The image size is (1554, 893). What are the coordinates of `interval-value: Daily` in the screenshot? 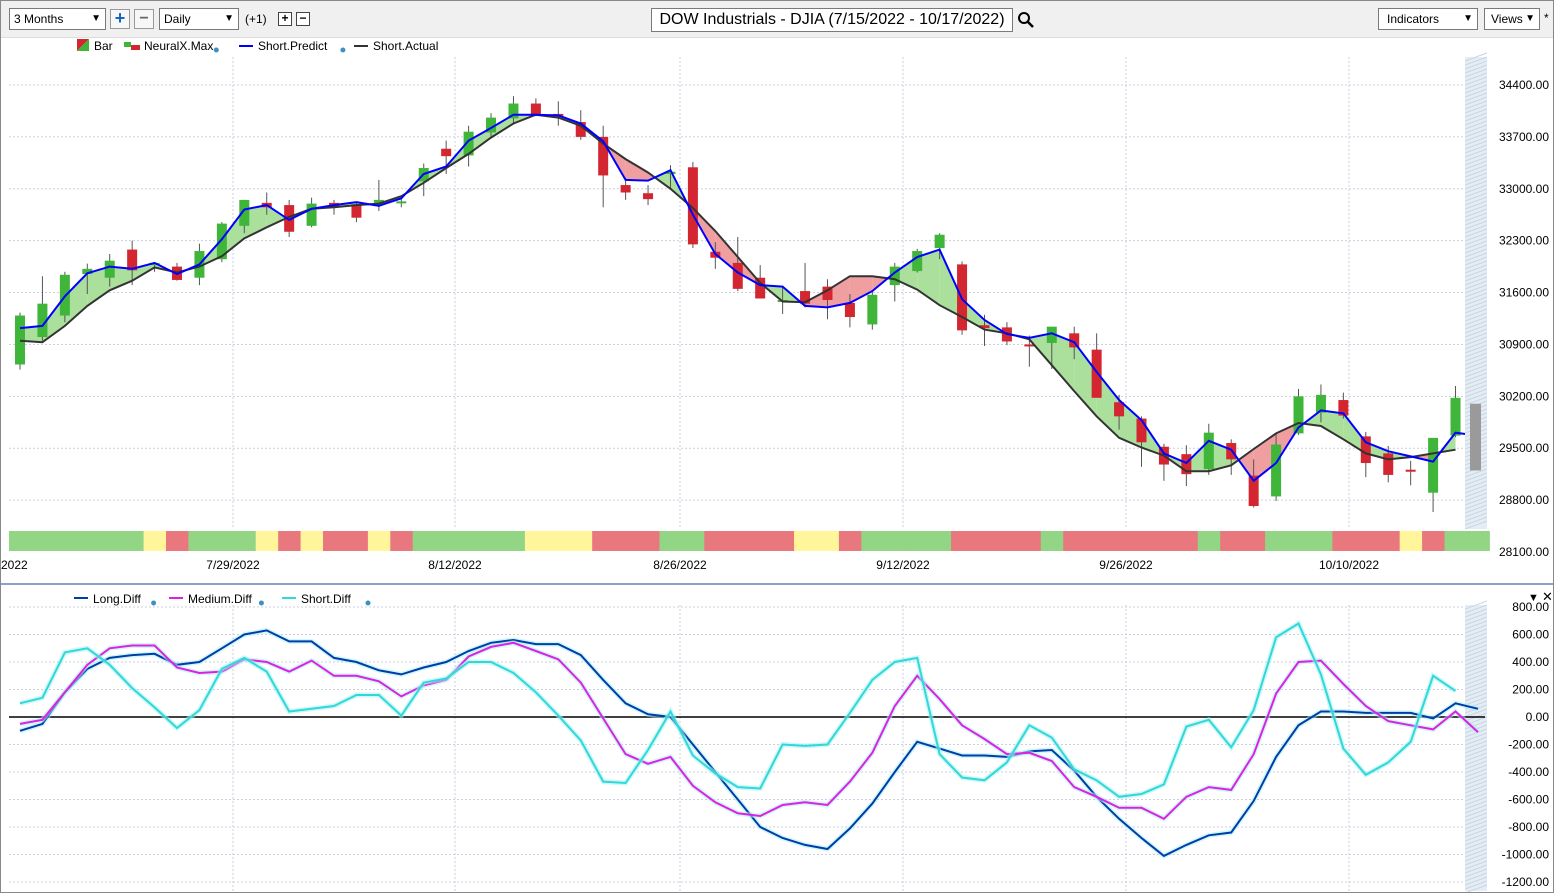 It's located at (177, 19).